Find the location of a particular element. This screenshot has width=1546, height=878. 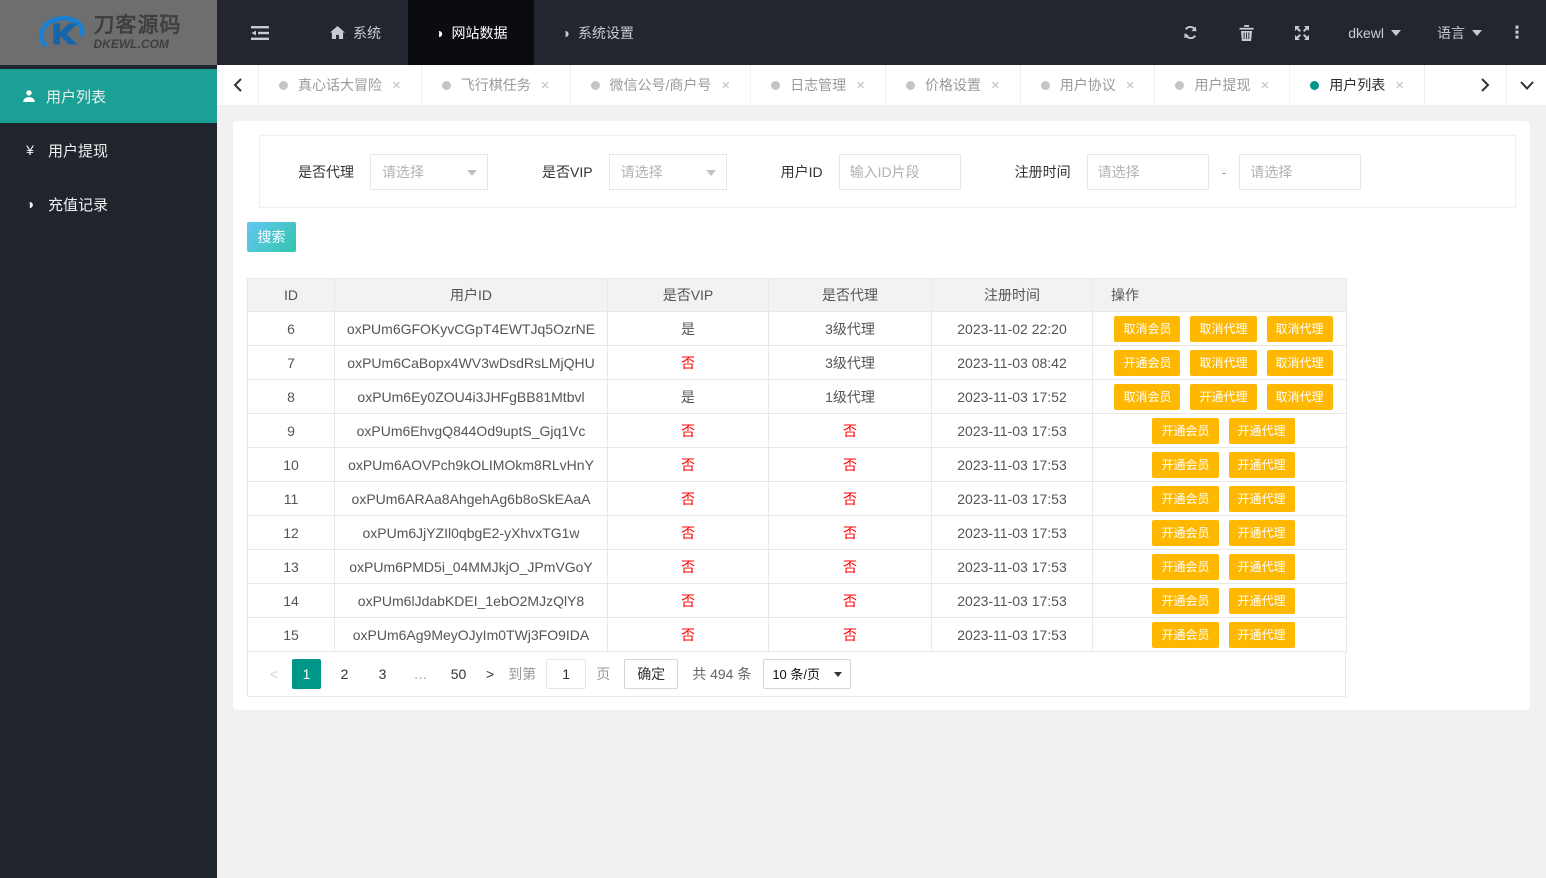

cell-reg-time: 2023-11-03 17:53 is located at coordinates (1012, 600).